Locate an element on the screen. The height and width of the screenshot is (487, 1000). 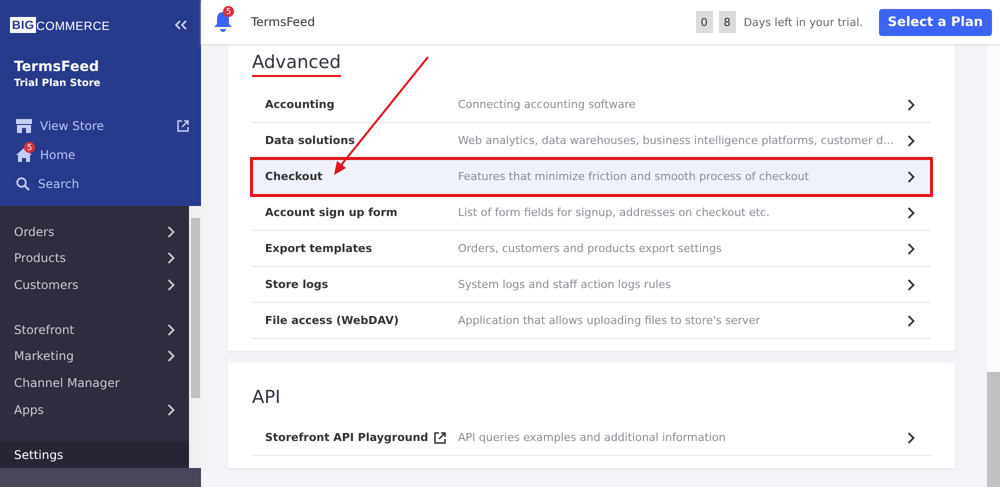
section-title: API is located at coordinates (266, 398).